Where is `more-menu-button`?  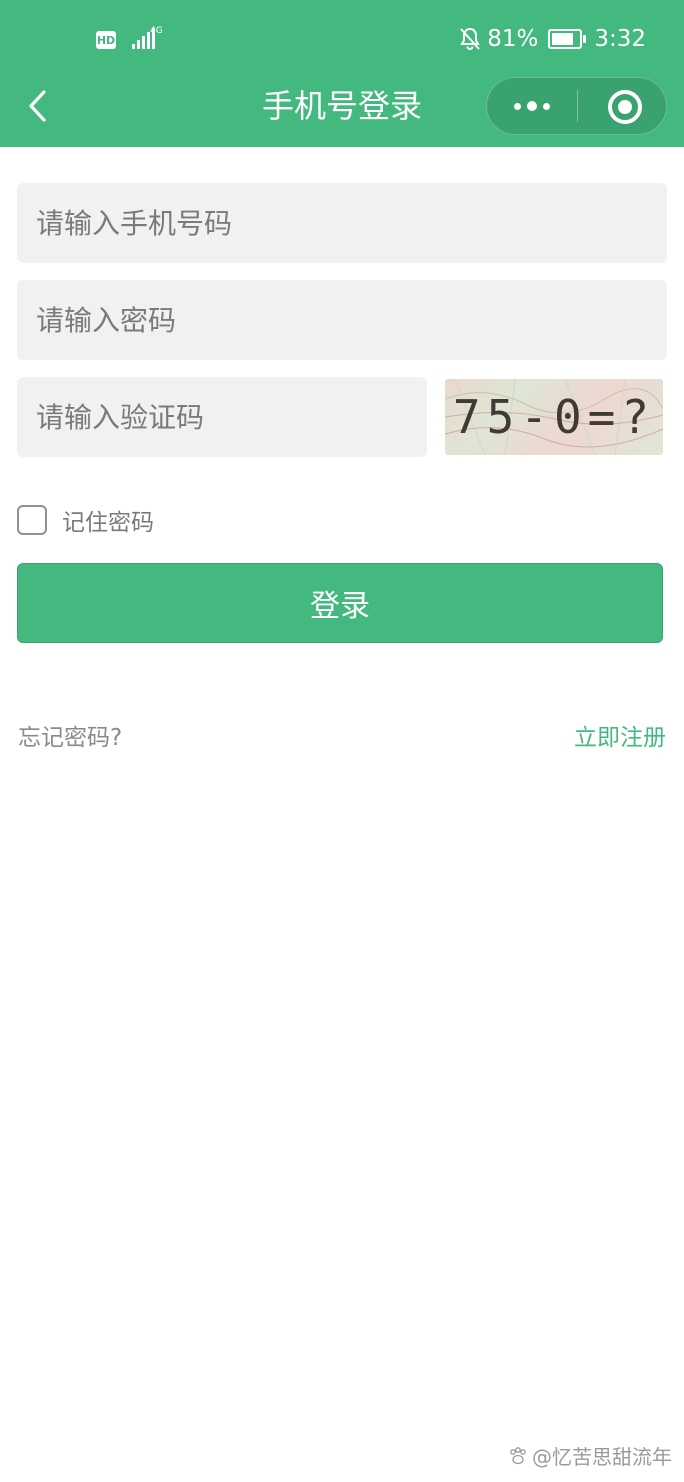
more-menu-button is located at coordinates (532, 106).